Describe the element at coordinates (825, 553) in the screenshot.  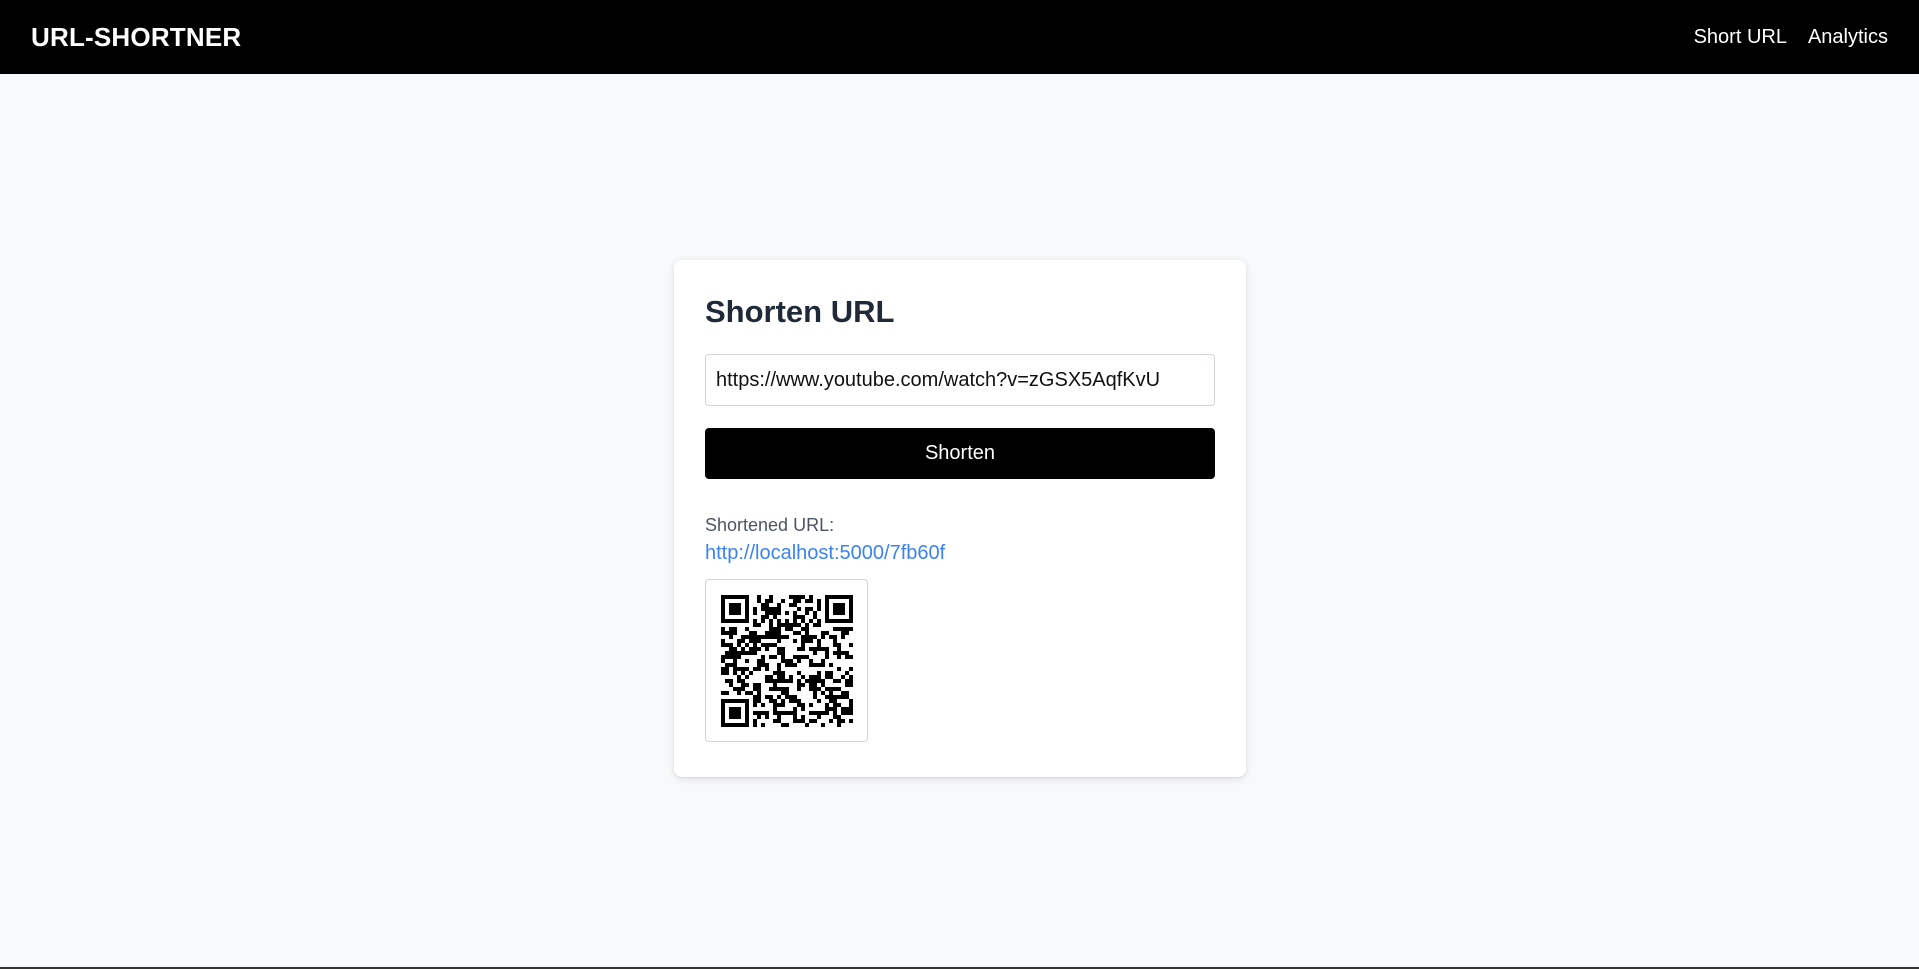
I see `shortened-url-link: http://localhost:5000/7fb60f` at that location.